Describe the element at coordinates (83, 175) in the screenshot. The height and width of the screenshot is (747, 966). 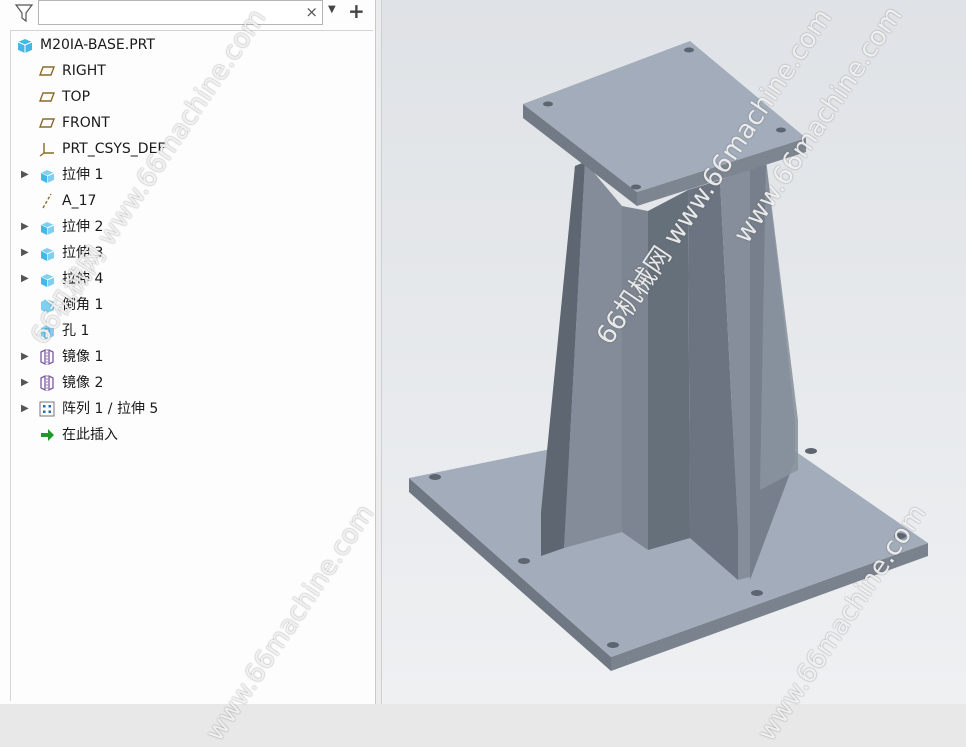
I see `tree-item-label: 拉伸 1` at that location.